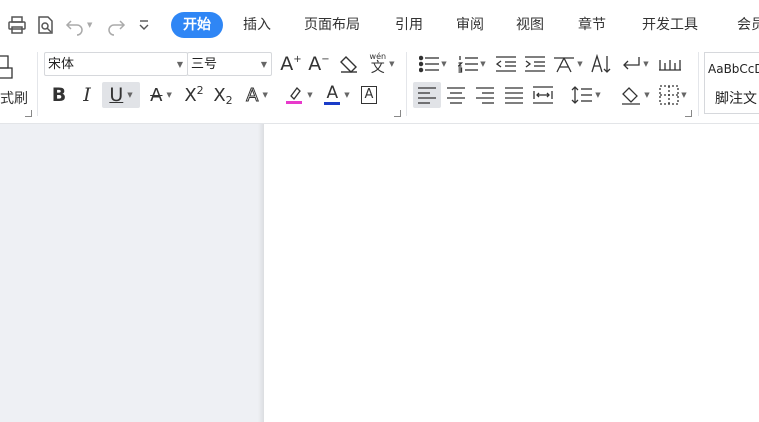 The image size is (759, 422). I want to click on numbered-list-icon, so click(468, 64).